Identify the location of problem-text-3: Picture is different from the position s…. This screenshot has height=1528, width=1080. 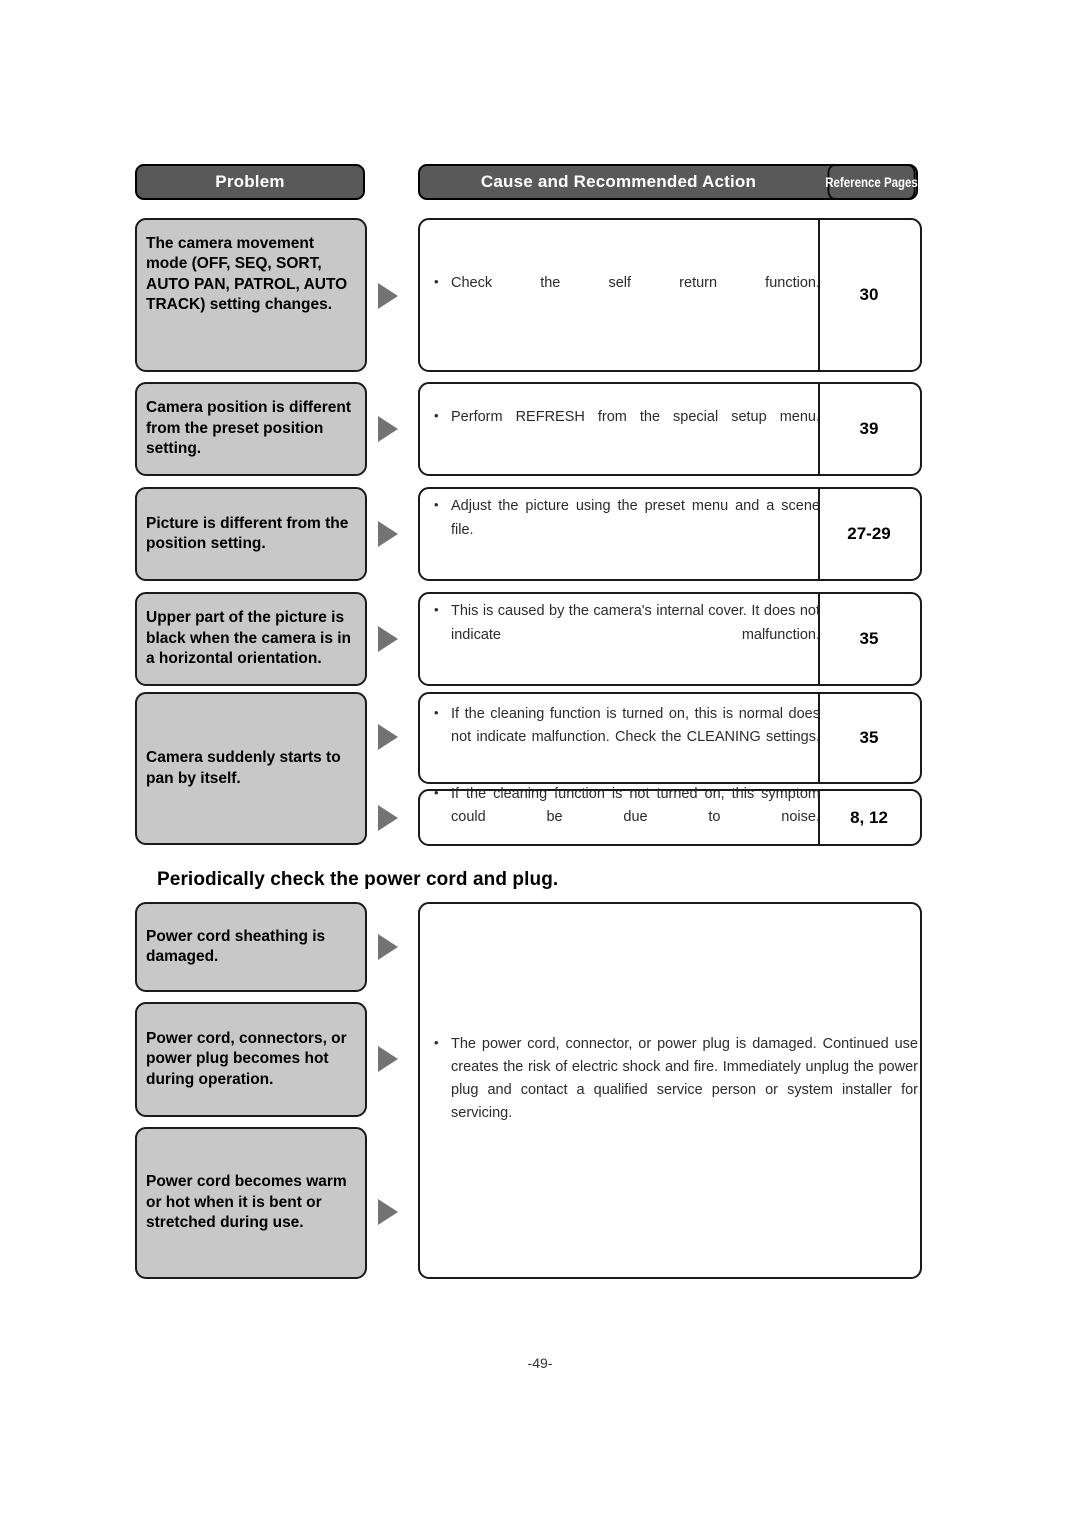
(247, 533).